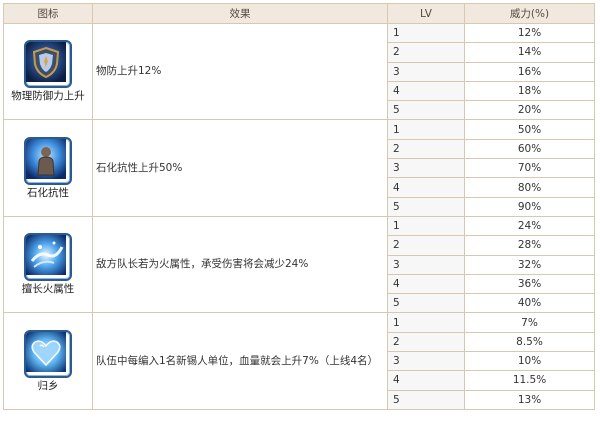 Image resolution: width=600 pixels, height=421 pixels. I want to click on power-cell: 40%, so click(529, 303).